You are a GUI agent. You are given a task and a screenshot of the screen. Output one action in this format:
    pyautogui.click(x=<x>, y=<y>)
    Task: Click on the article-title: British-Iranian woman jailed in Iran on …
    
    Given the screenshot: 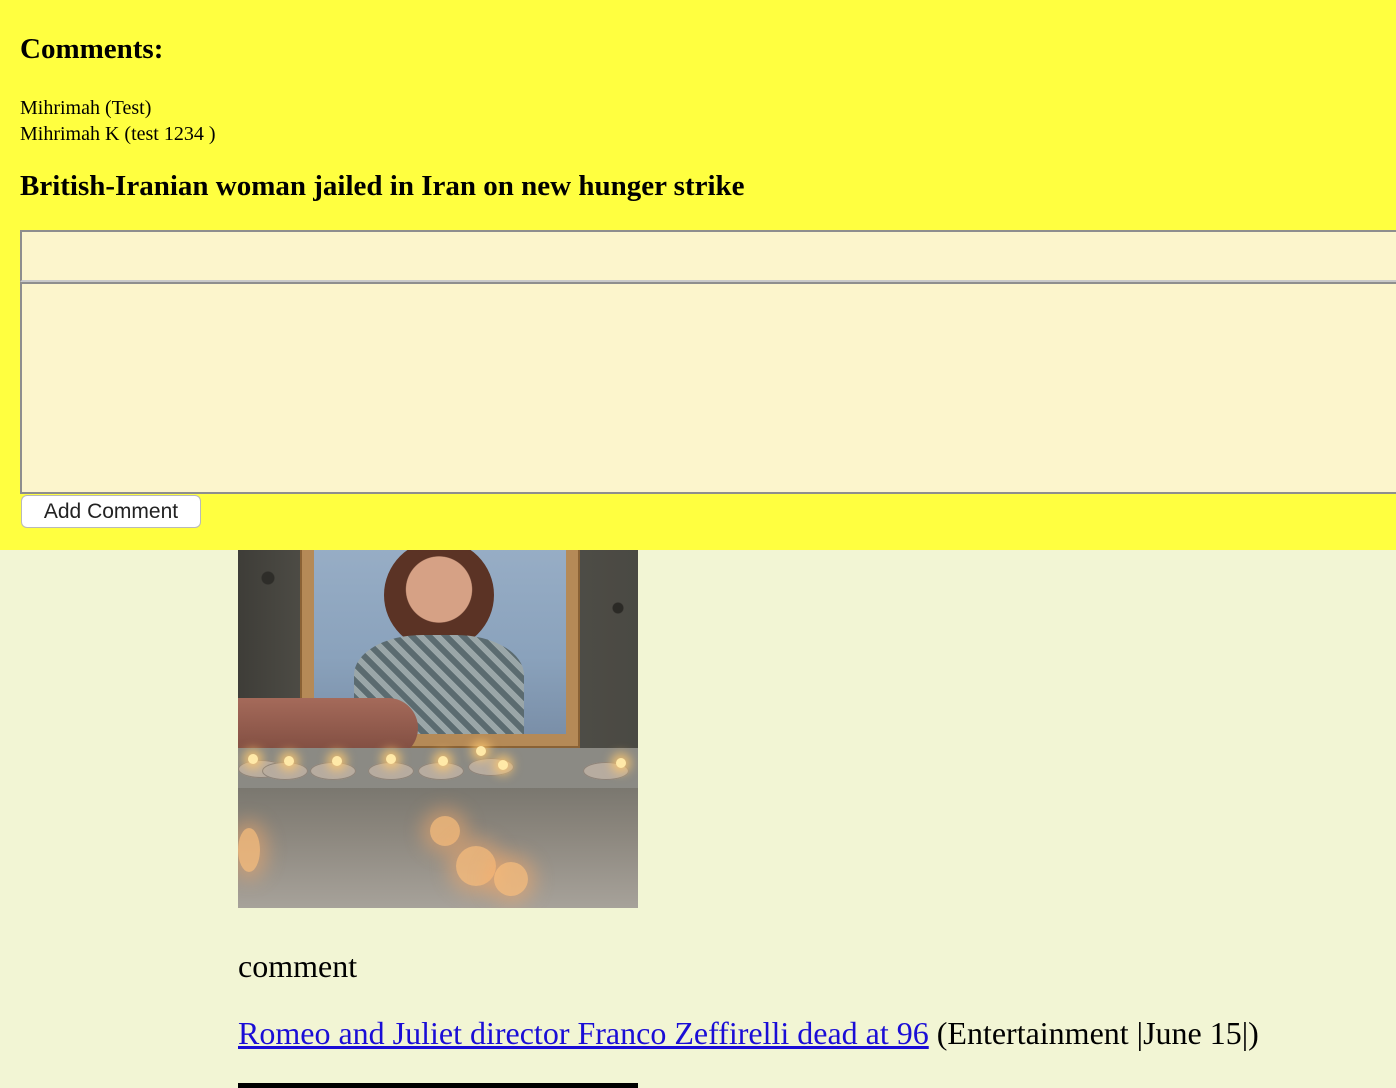 What is the action you would take?
    pyautogui.click(x=382, y=186)
    